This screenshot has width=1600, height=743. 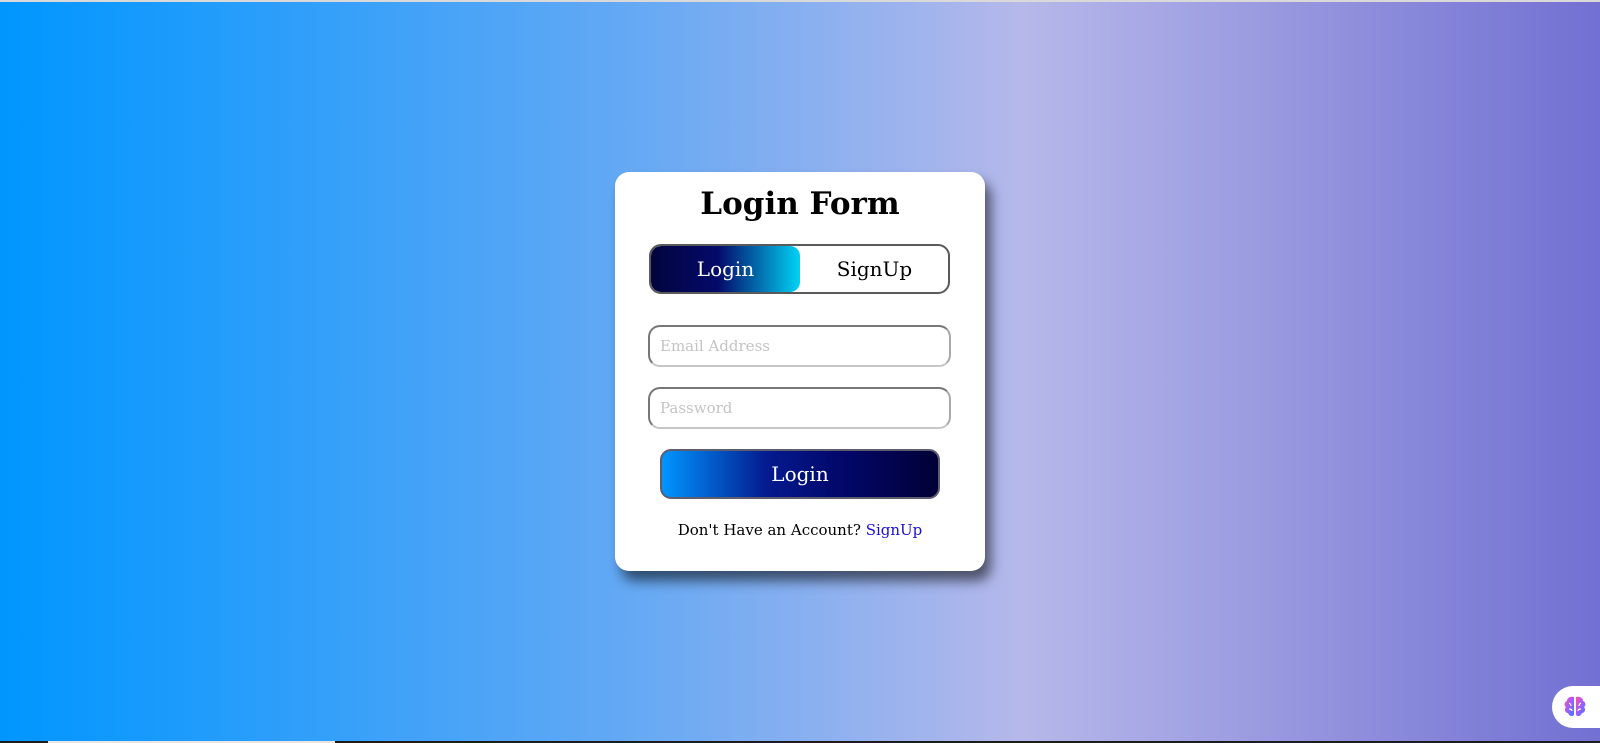 I want to click on form-title: Login Form, so click(x=800, y=204).